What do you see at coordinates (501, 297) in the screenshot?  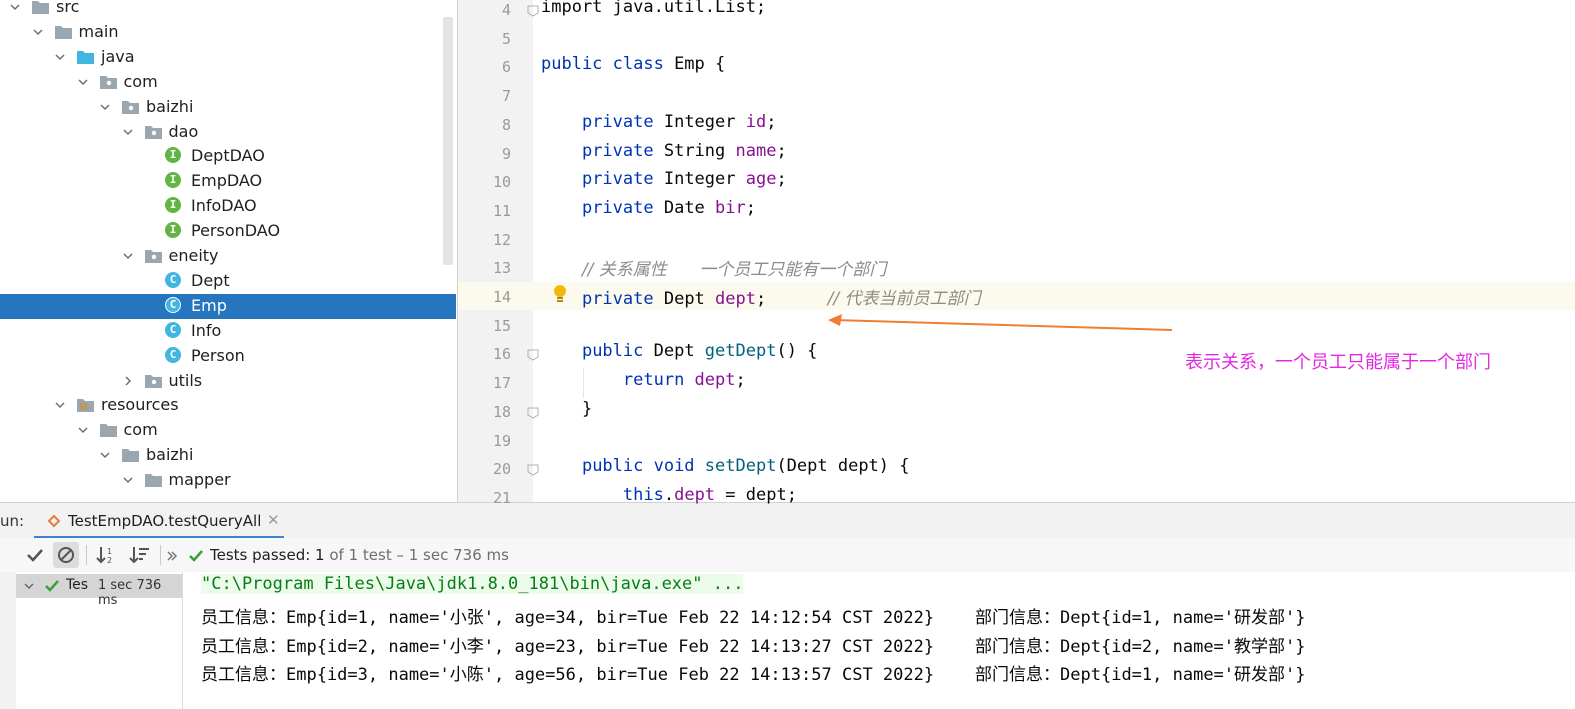 I see `line-number: 14` at bounding box center [501, 297].